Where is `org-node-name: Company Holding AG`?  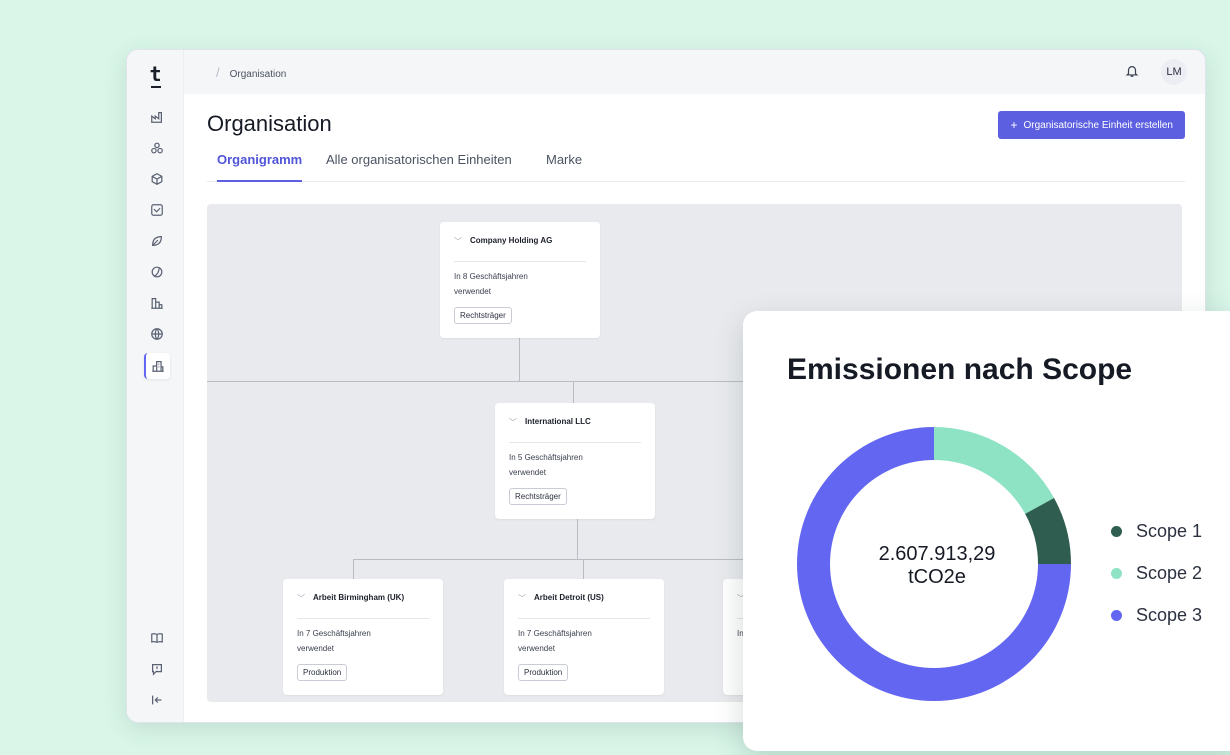
org-node-name: Company Holding AG is located at coordinates (511, 240).